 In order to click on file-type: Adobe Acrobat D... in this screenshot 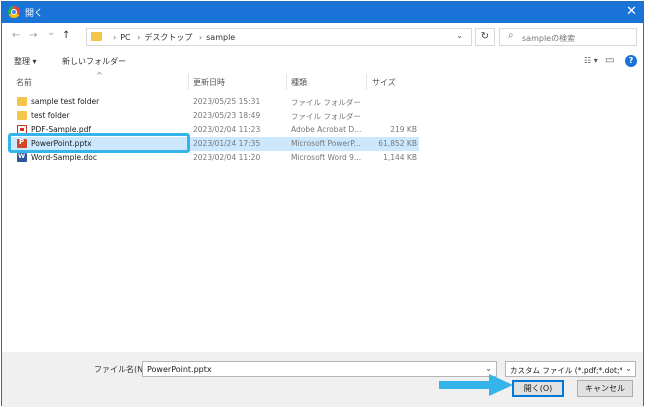, I will do `click(326, 129)`.